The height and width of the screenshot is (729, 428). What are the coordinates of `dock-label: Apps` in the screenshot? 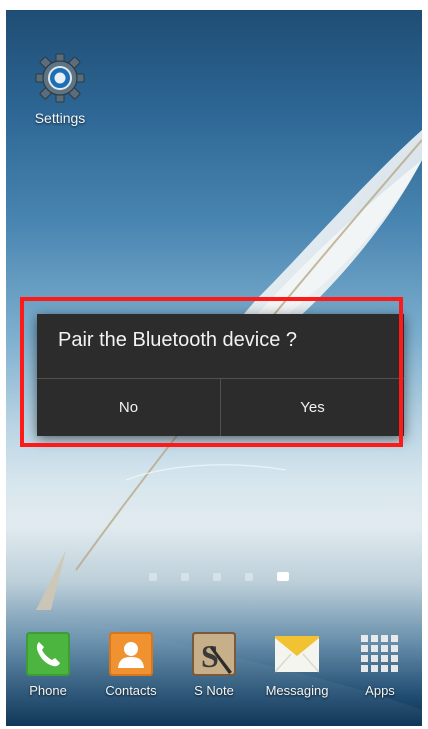 It's located at (380, 690).